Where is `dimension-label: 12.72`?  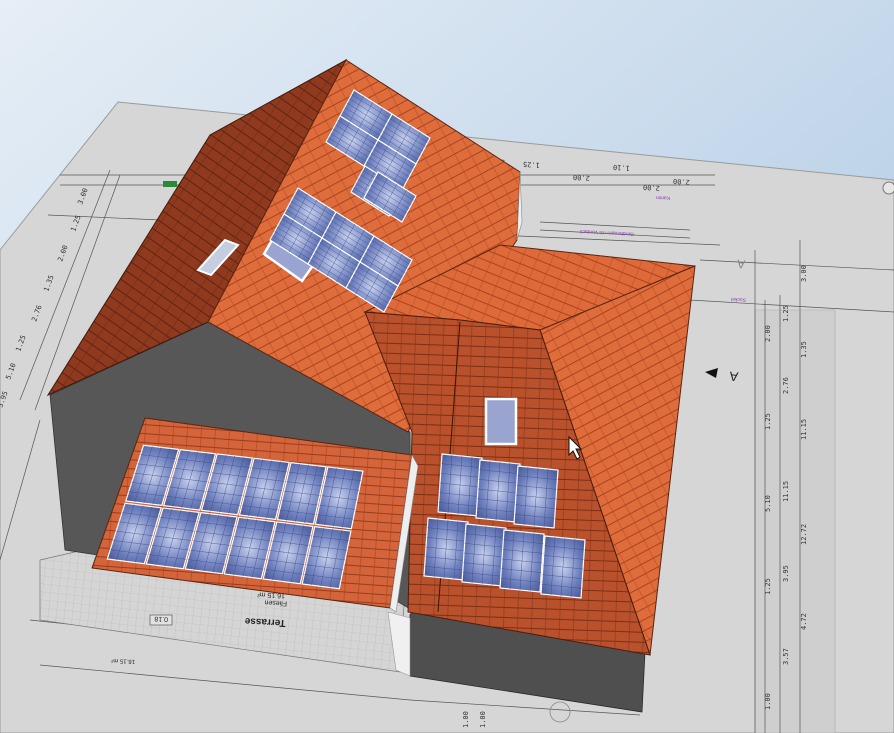
dimension-label: 12.72 is located at coordinates (804, 534).